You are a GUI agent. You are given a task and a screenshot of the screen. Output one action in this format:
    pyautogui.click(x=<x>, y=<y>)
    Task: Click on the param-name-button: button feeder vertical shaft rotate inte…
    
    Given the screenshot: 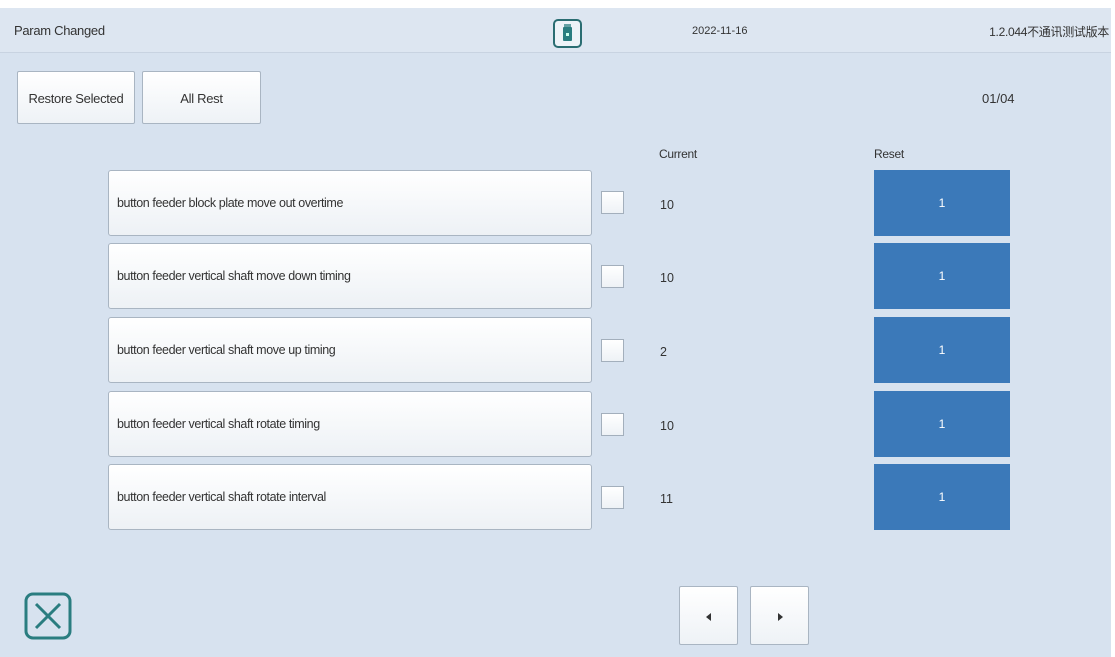 What is the action you would take?
    pyautogui.click(x=350, y=497)
    